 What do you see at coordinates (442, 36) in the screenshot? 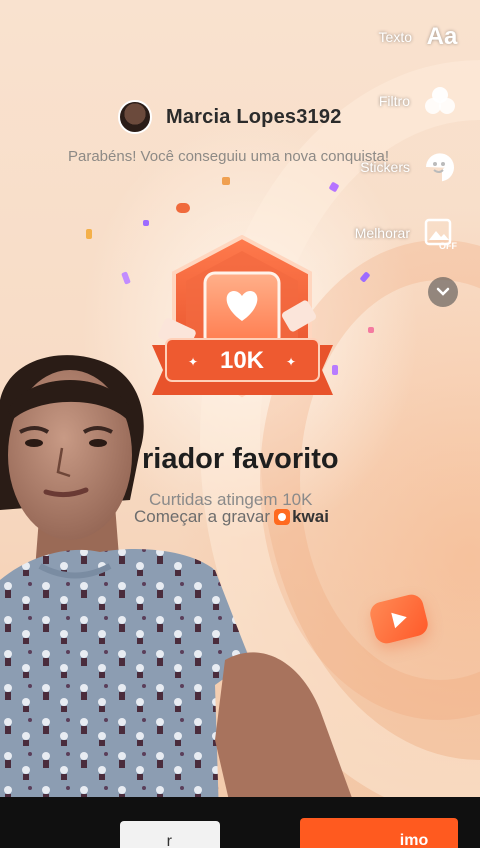
I see `text-icon: Aa` at bounding box center [442, 36].